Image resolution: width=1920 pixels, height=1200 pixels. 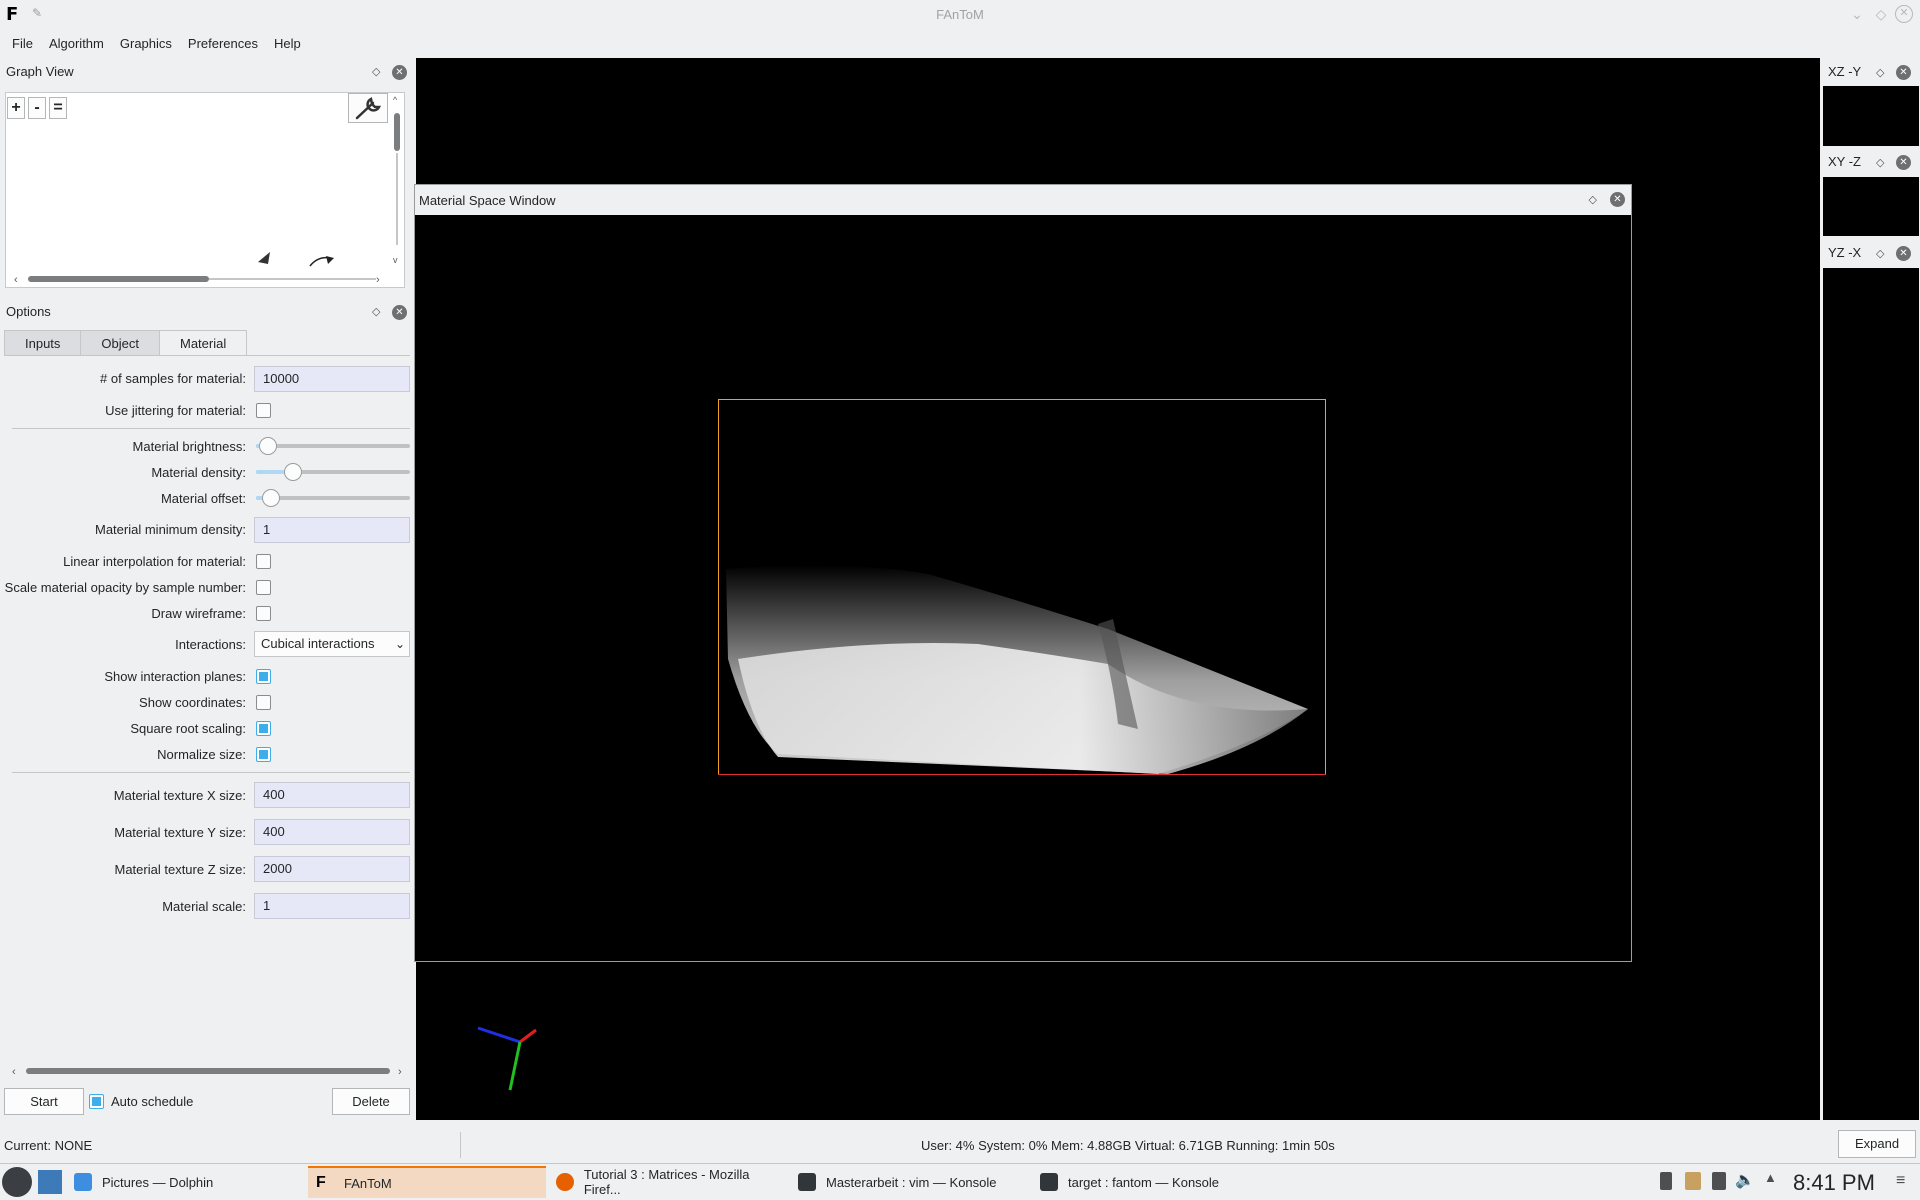 What do you see at coordinates (58, 108) in the screenshot?
I see `zoom-reset-button: =` at bounding box center [58, 108].